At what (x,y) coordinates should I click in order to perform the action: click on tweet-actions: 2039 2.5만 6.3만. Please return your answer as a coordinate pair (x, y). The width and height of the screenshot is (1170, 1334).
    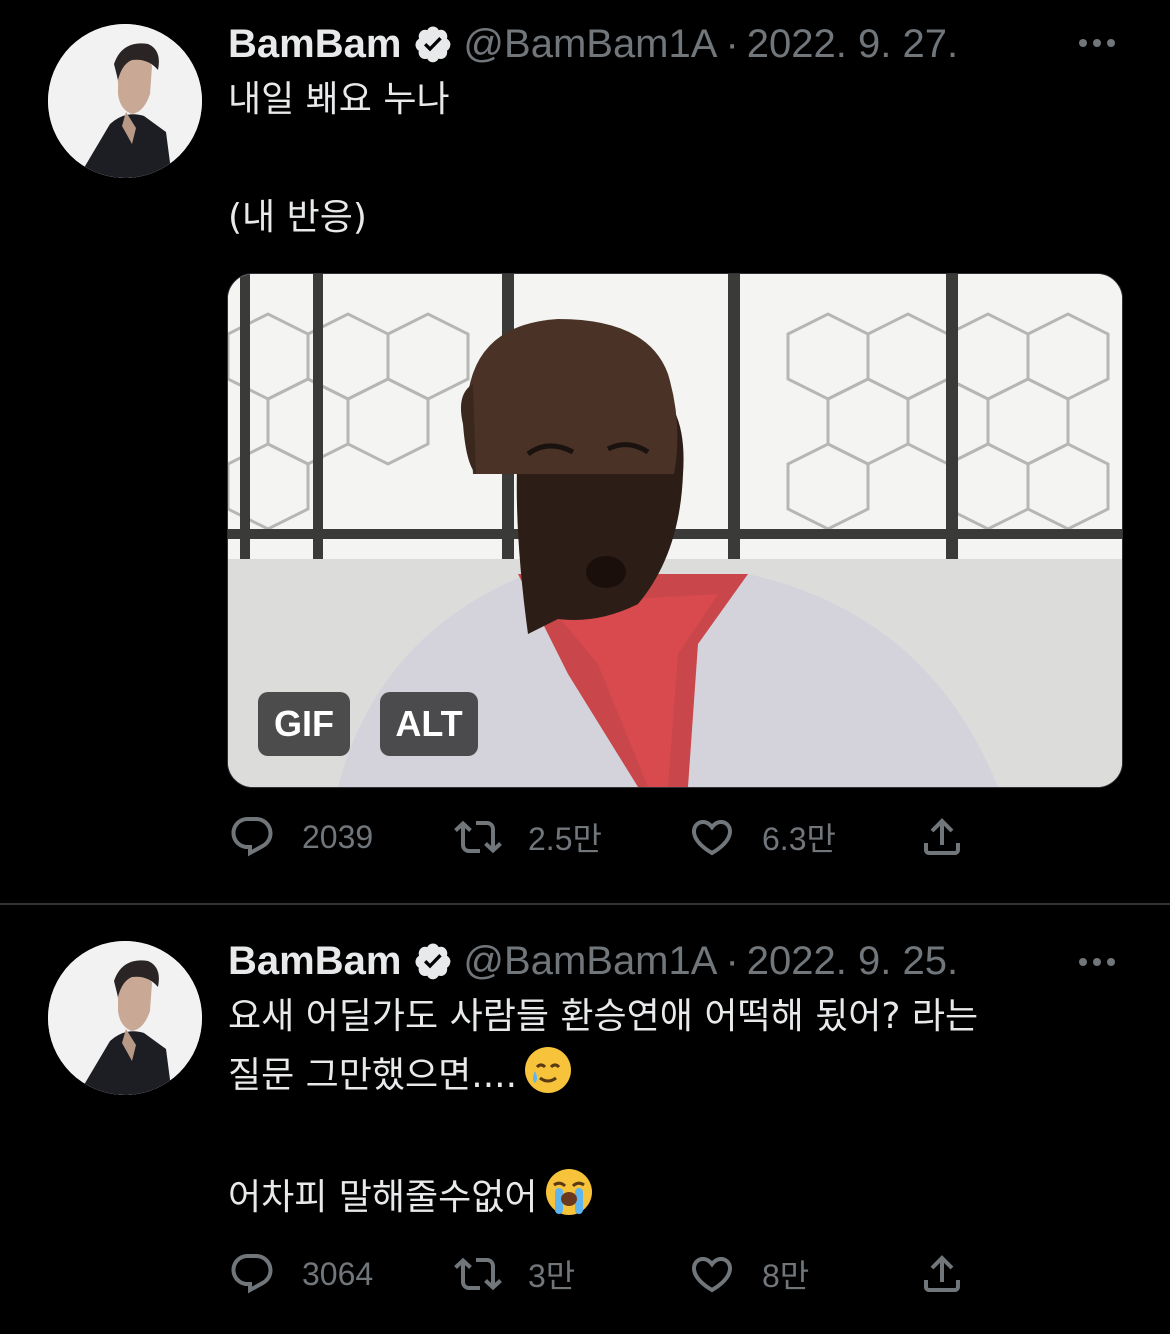
    Looking at the image, I should click on (618, 837).